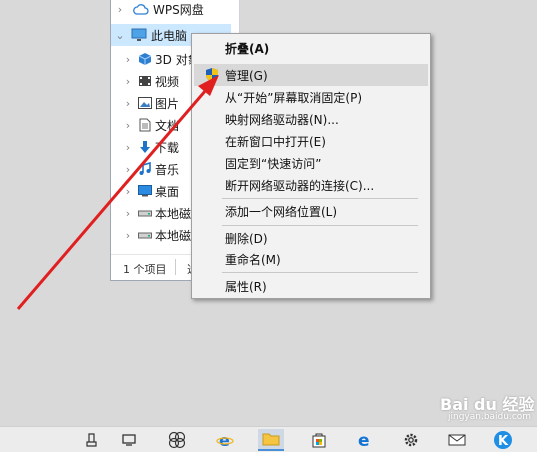 The width and height of the screenshot is (537, 452). I want to click on task-view-icon, so click(129, 440).